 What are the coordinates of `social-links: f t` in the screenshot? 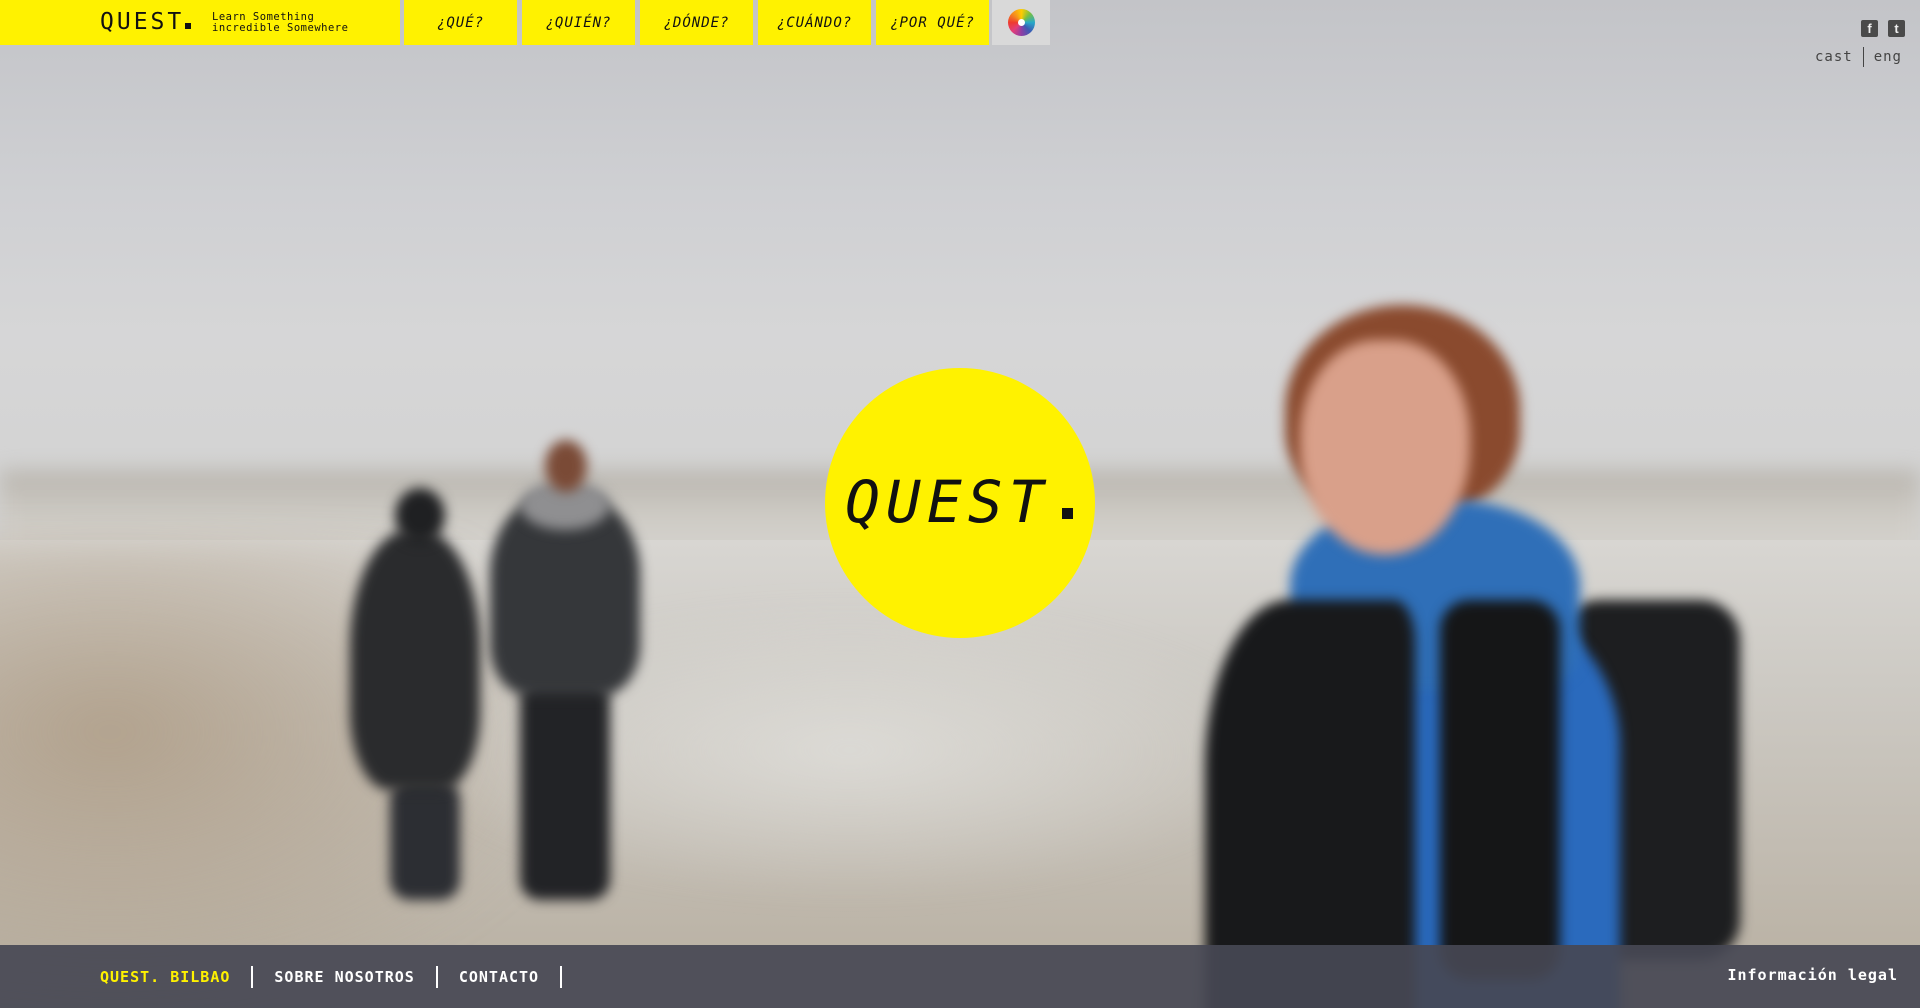 It's located at (1883, 28).